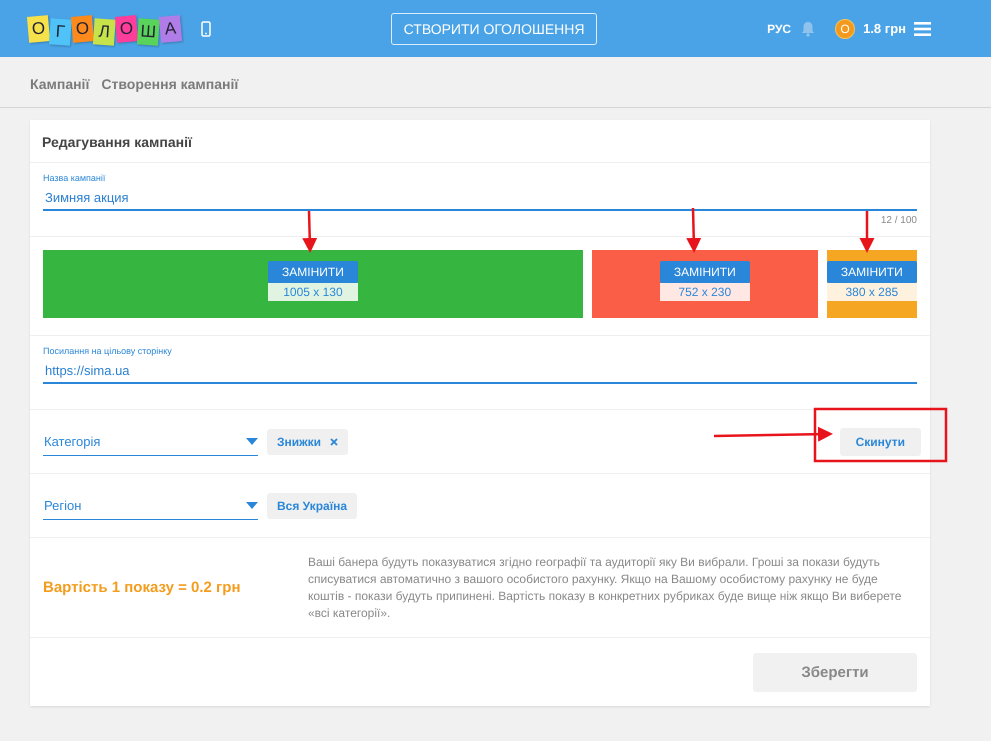 The height and width of the screenshot is (741, 991). What do you see at coordinates (808, 28) in the screenshot?
I see `bell-icon` at bounding box center [808, 28].